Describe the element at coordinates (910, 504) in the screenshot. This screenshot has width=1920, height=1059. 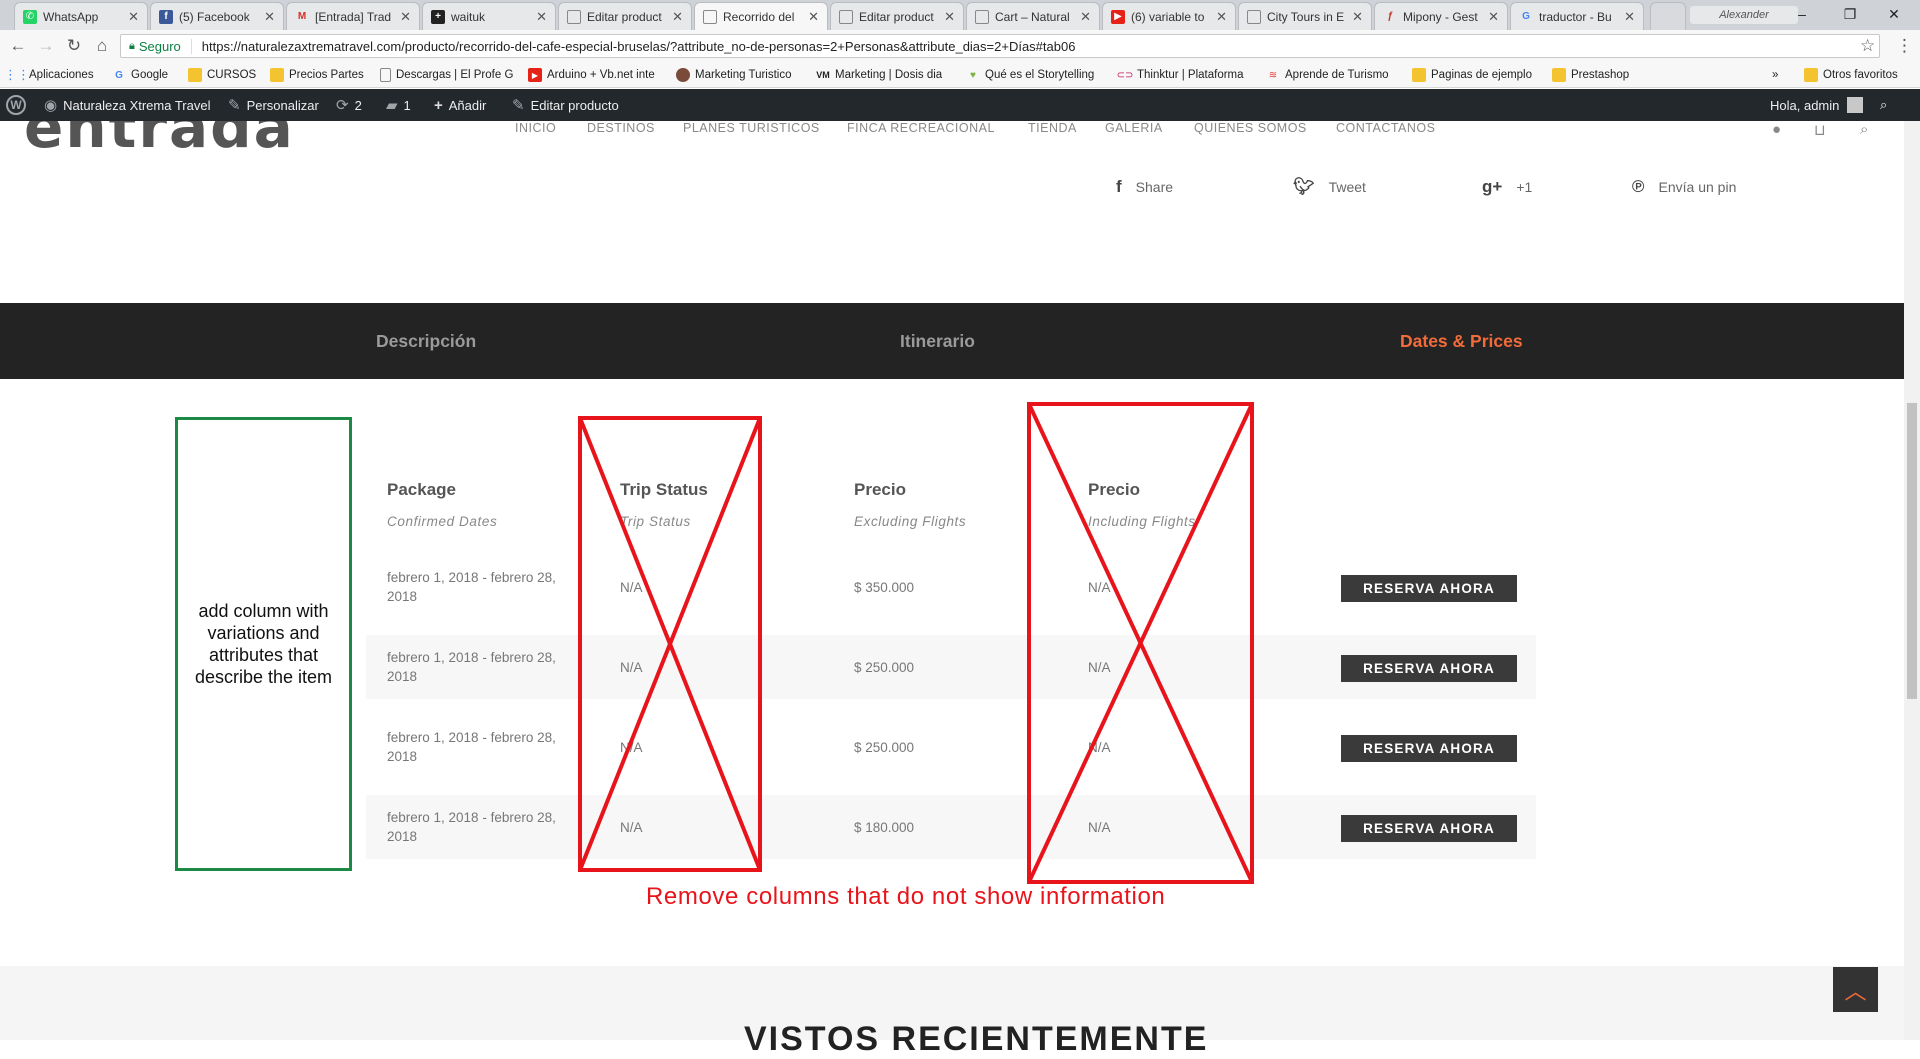
I see `column-header-price-excluding: Precio Excluding Flights` at that location.